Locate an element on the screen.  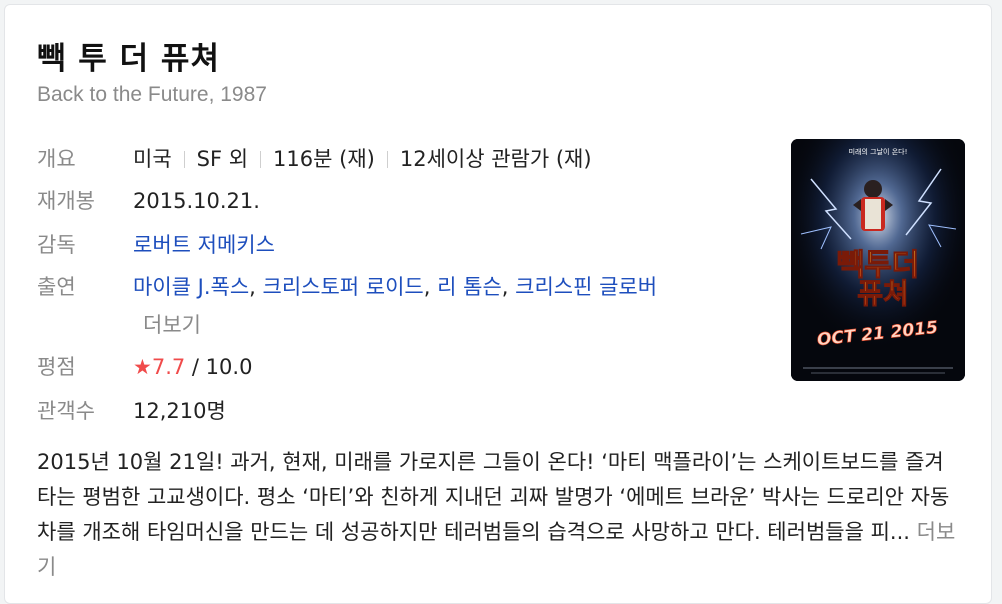
movie-title: 빽 투 더 퓨쳐 is located at coordinates (128, 59).